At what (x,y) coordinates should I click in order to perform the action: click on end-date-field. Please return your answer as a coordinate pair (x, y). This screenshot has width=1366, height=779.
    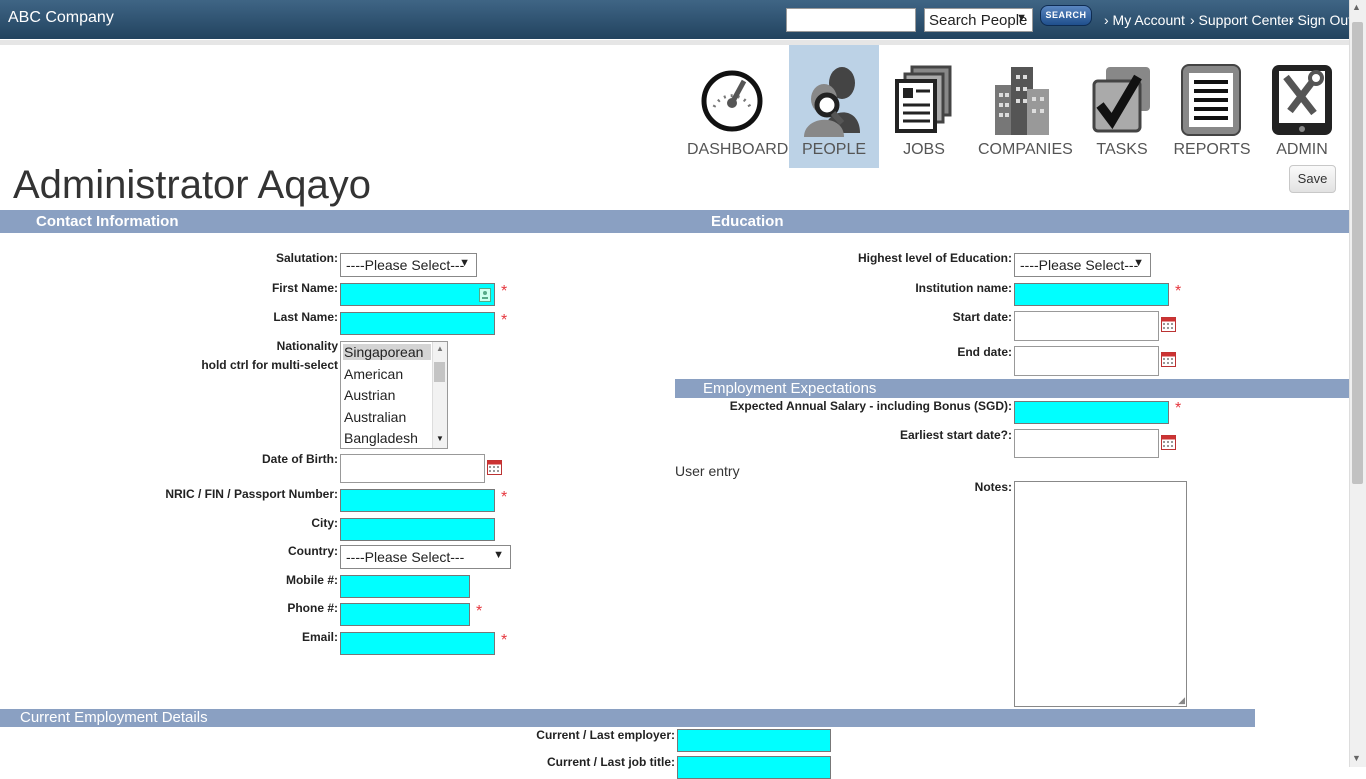
    Looking at the image, I should click on (1086, 361).